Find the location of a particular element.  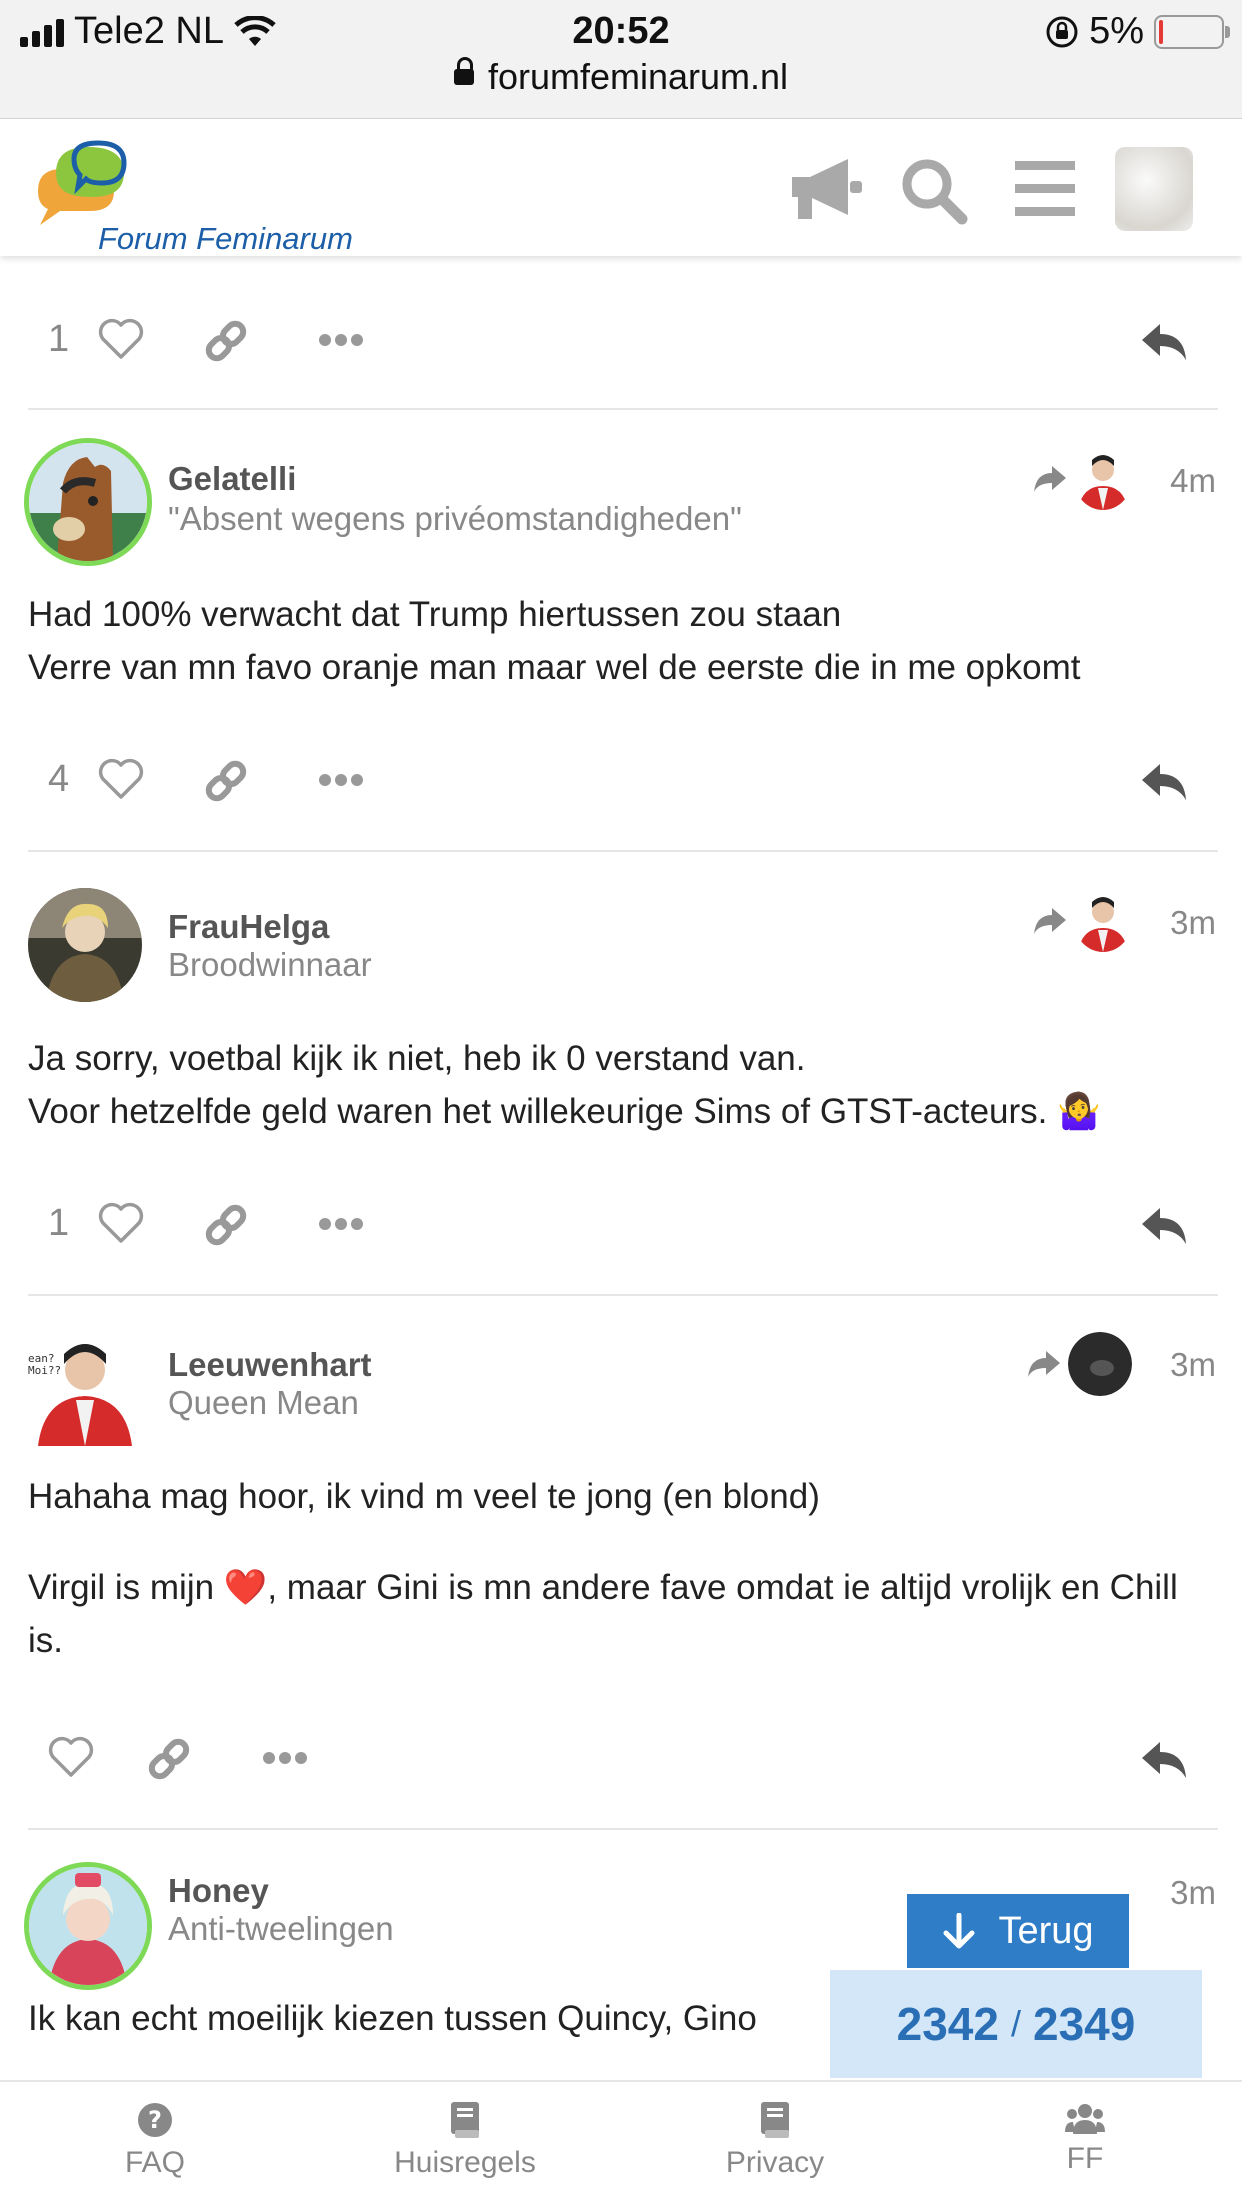

site-name: Forum Feminarum is located at coordinates (225, 238).